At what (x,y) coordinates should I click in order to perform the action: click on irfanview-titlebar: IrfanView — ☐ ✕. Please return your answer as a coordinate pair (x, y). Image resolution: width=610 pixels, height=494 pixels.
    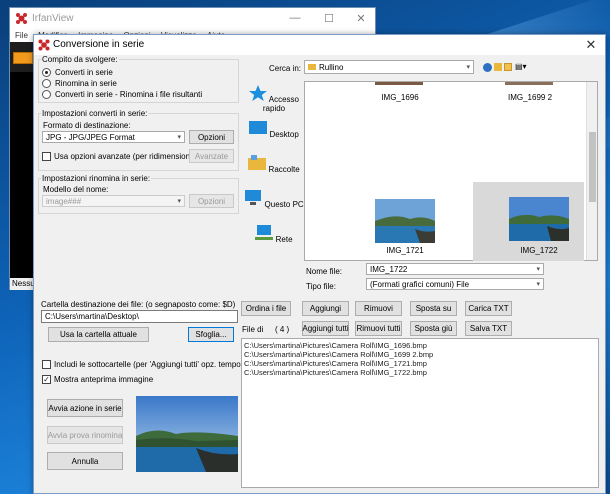
    Looking at the image, I should click on (192, 19).